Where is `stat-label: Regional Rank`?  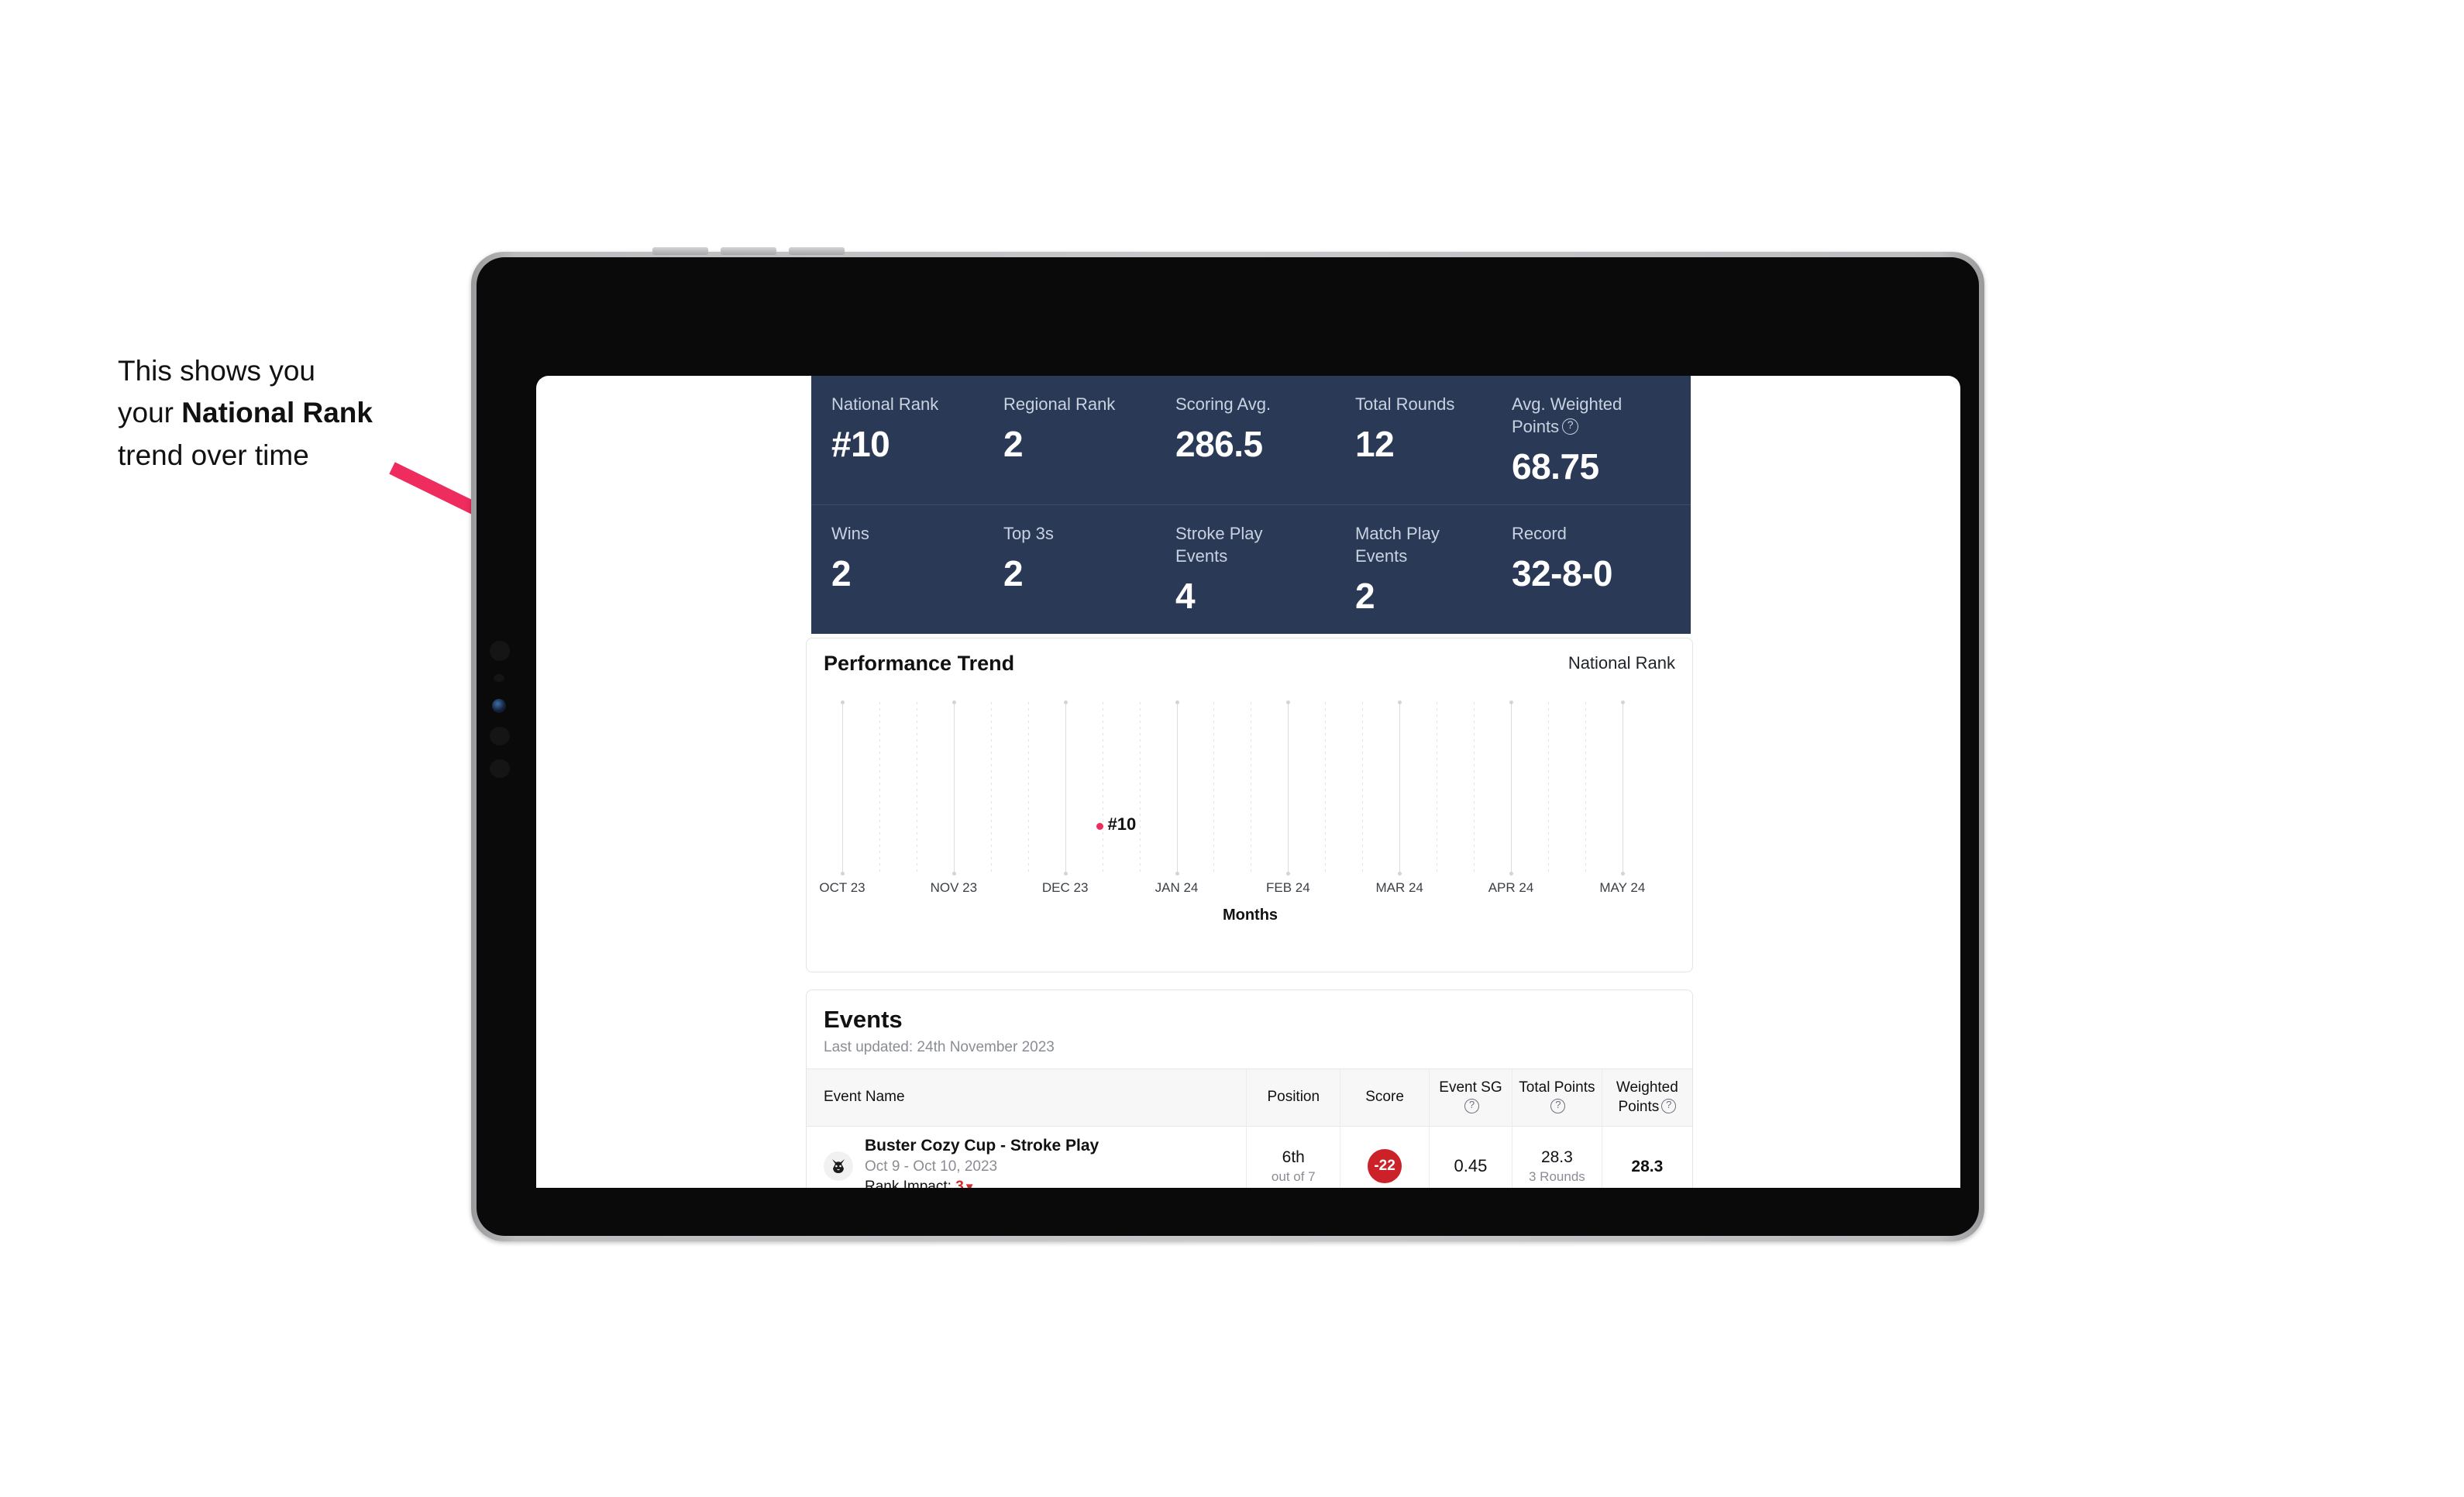 stat-label: Regional Rank is located at coordinates (1059, 404).